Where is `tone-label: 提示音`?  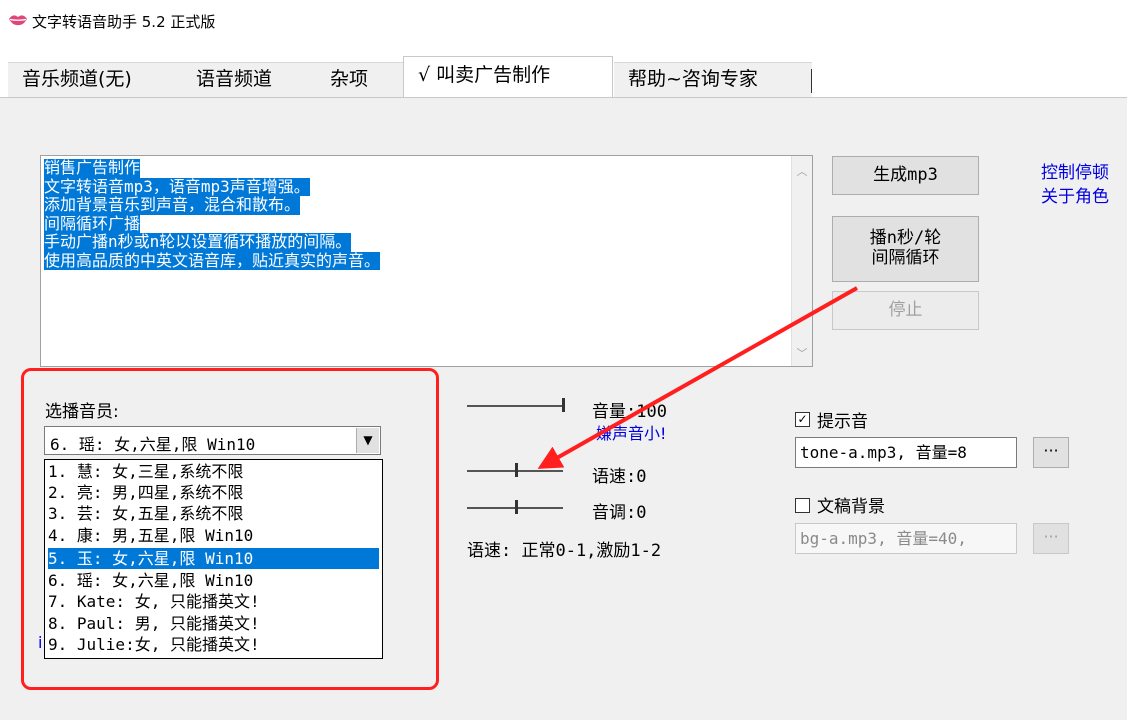
tone-label: 提示音 is located at coordinates (842, 422).